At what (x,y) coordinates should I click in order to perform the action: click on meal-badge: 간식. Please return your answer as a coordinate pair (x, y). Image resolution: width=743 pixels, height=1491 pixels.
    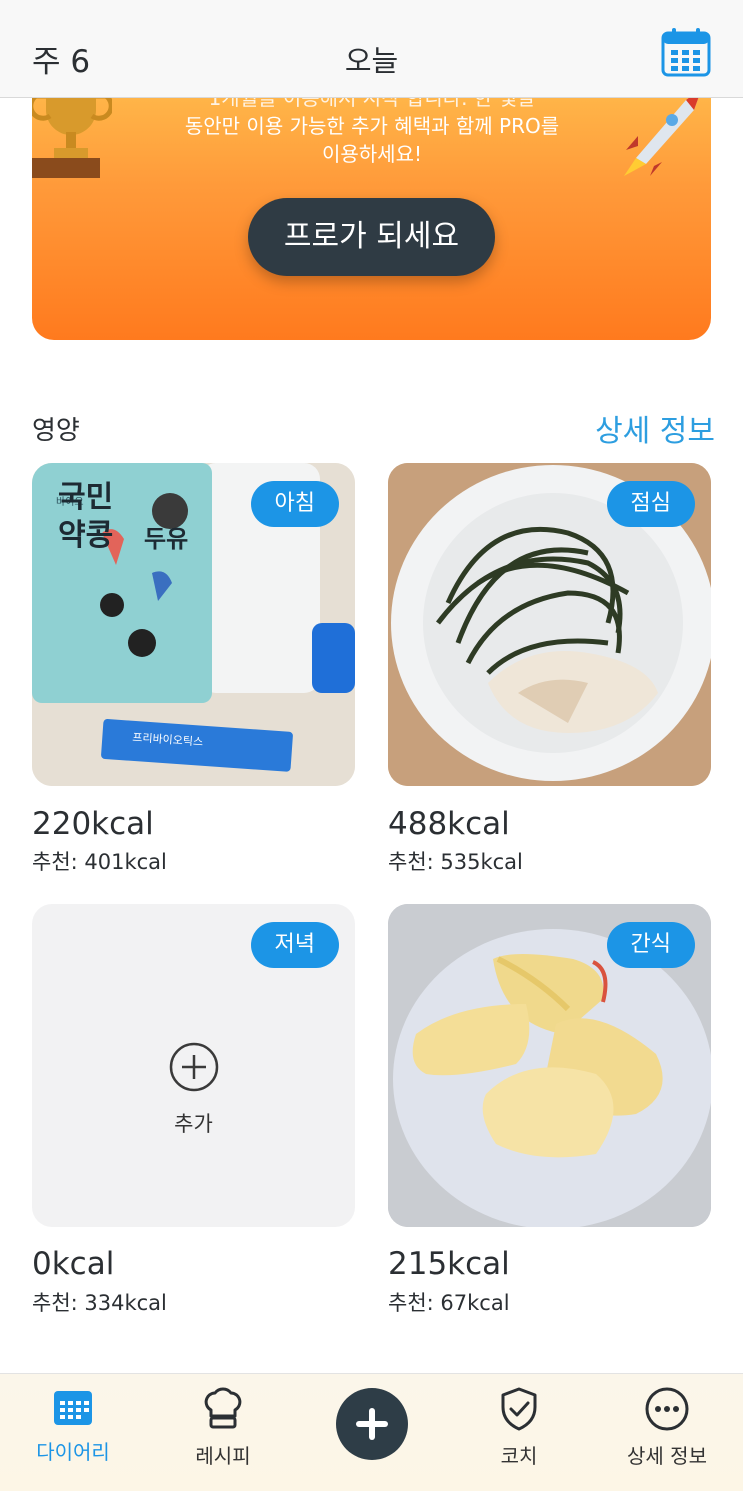
    Looking at the image, I should click on (650, 945).